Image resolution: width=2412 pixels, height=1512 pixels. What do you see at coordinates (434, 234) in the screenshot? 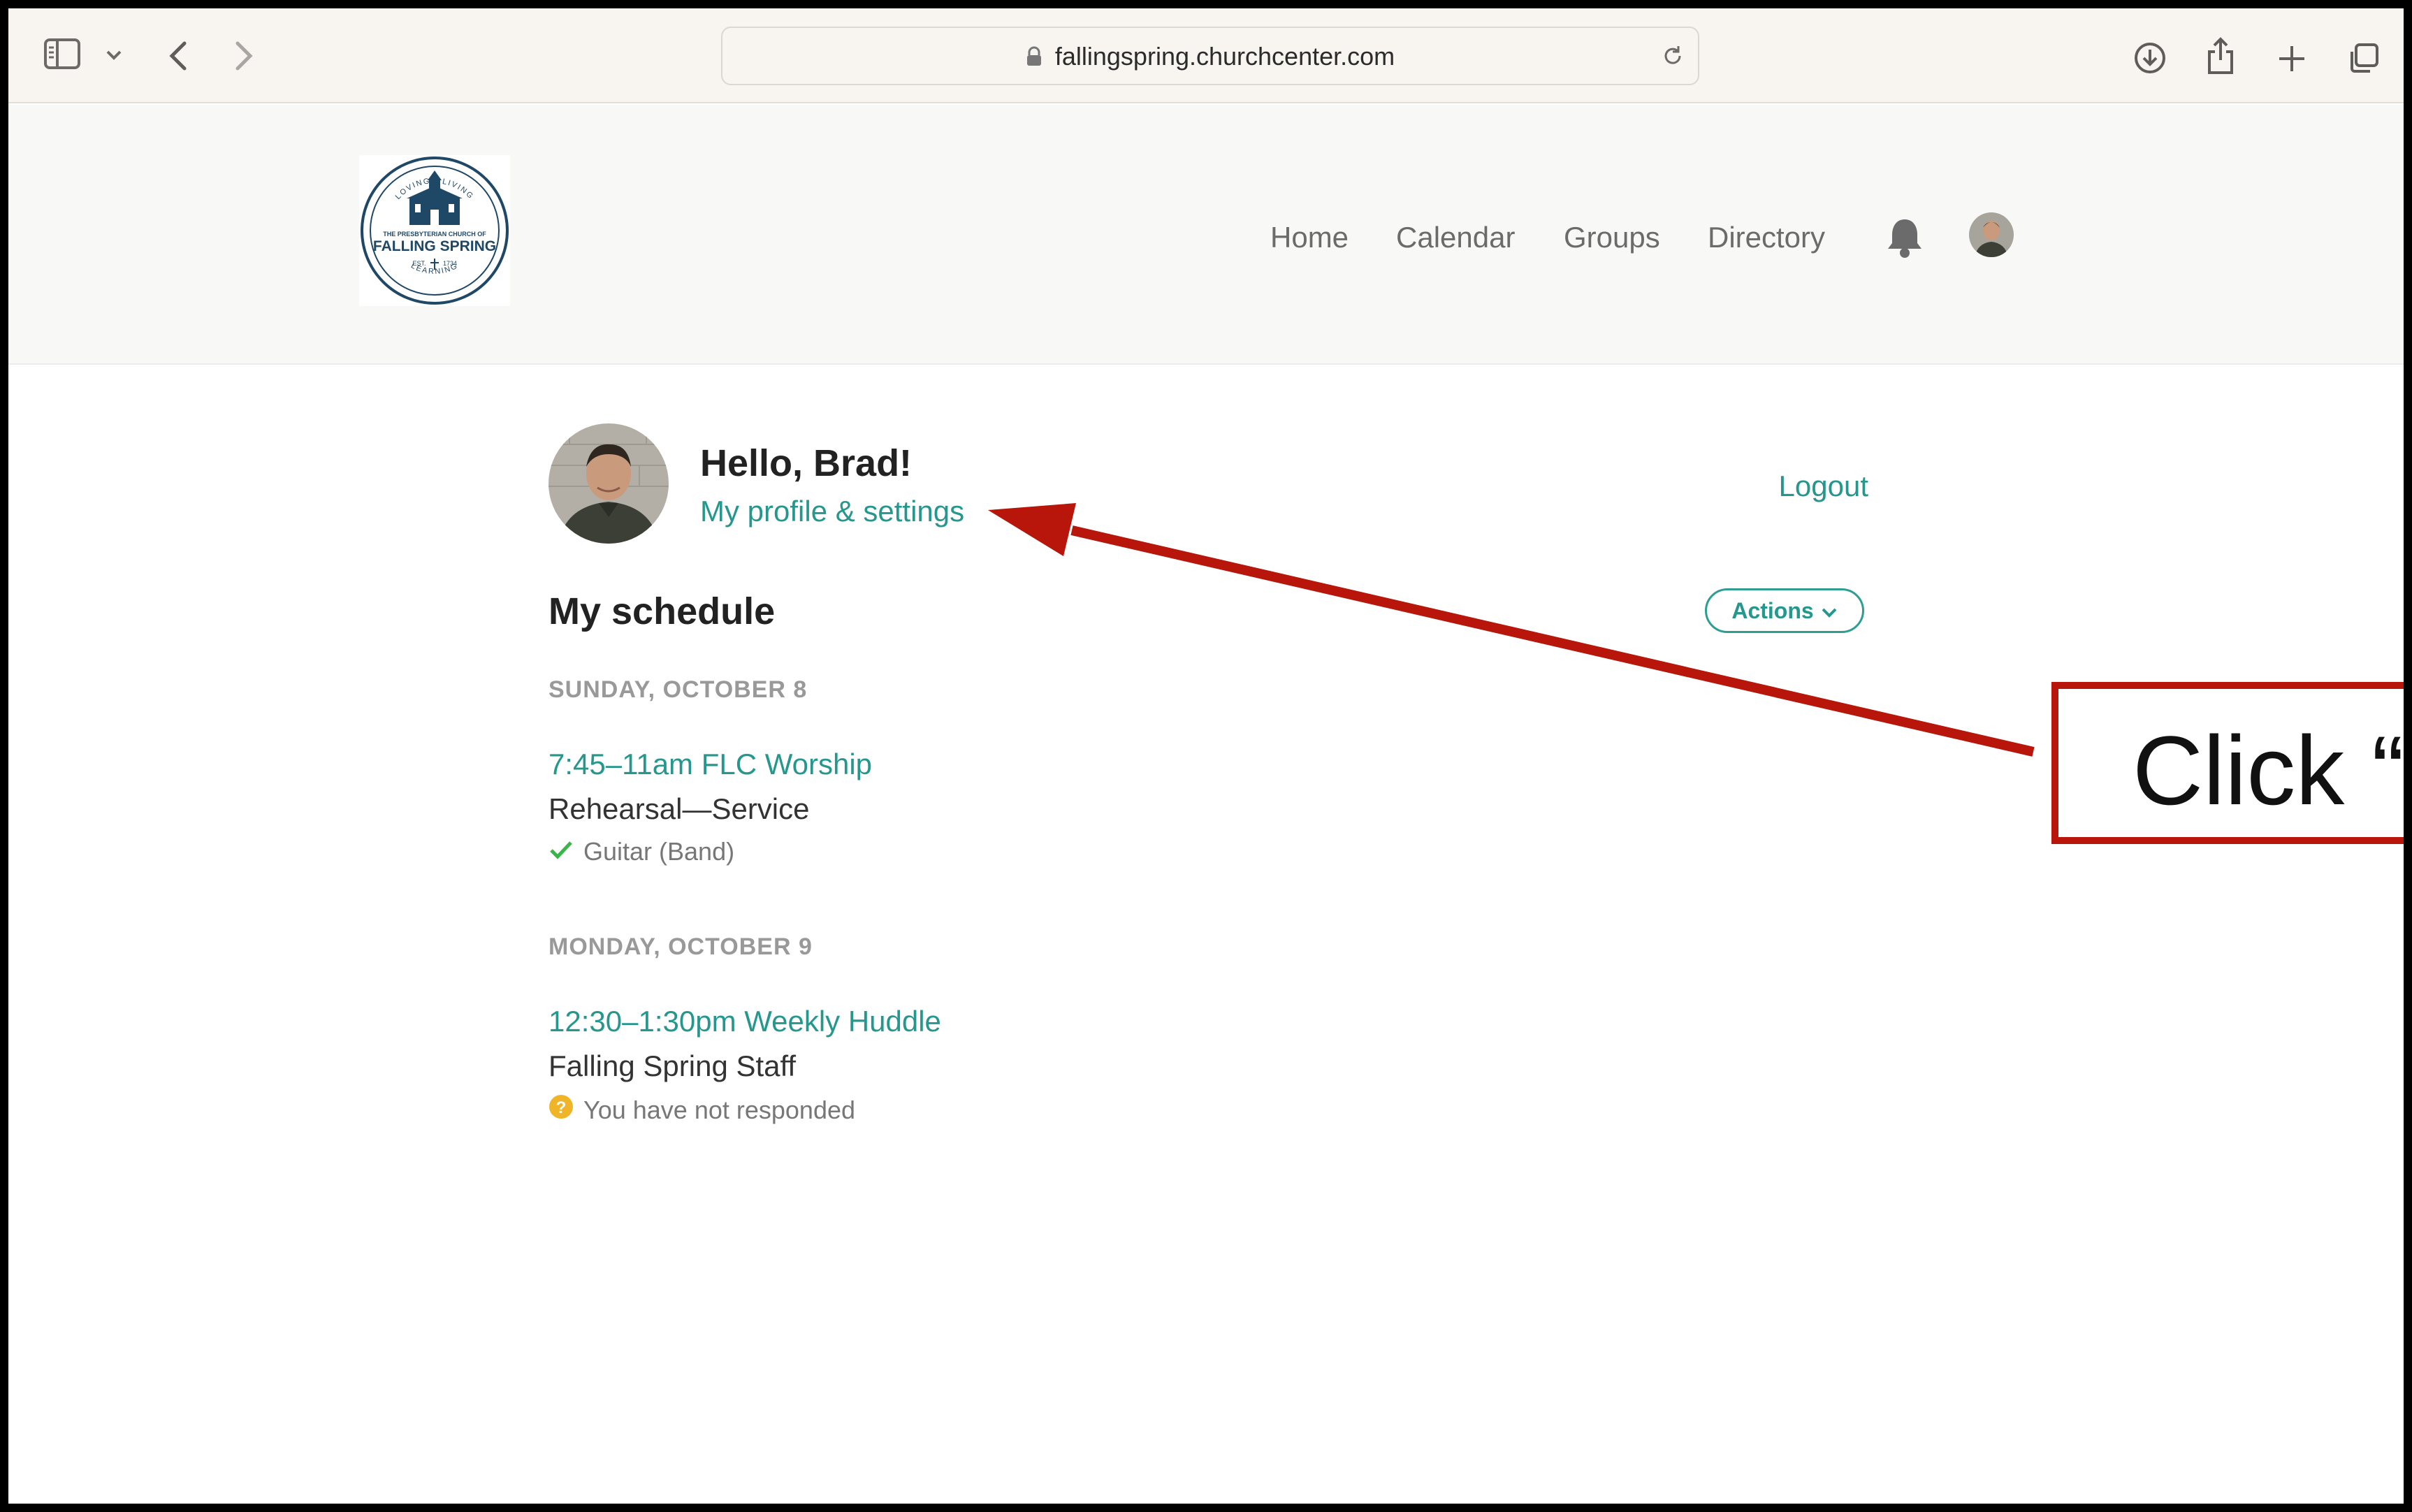
I see `logo-line1: THE PRESBYTERIAN CHURCH OF` at bounding box center [434, 234].